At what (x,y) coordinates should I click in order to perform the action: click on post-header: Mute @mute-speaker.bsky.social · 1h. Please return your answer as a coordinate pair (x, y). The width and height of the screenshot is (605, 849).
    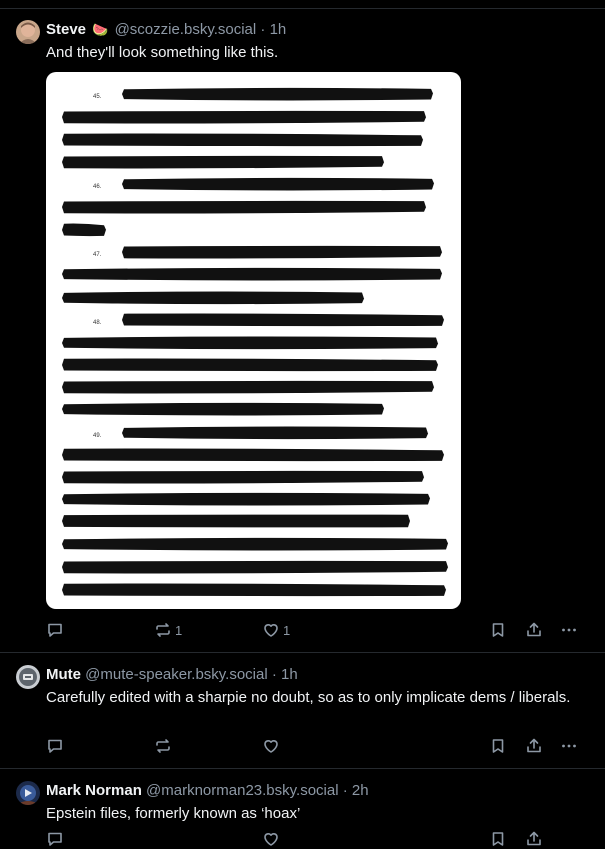
    Looking at the image, I should click on (172, 675).